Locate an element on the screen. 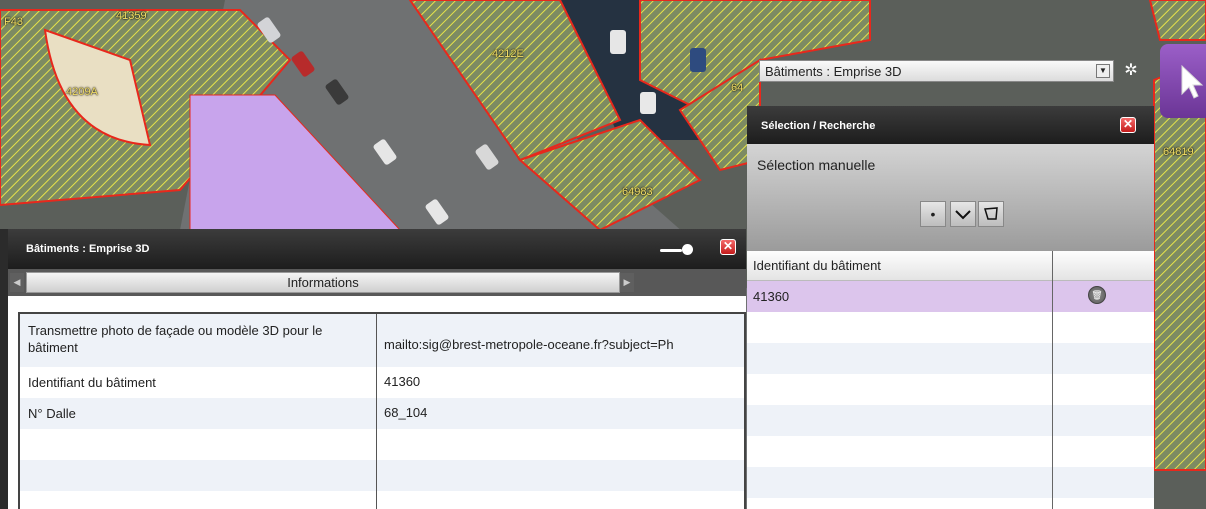 The height and width of the screenshot is (509, 1206). tab-informations: Informations is located at coordinates (323, 282).